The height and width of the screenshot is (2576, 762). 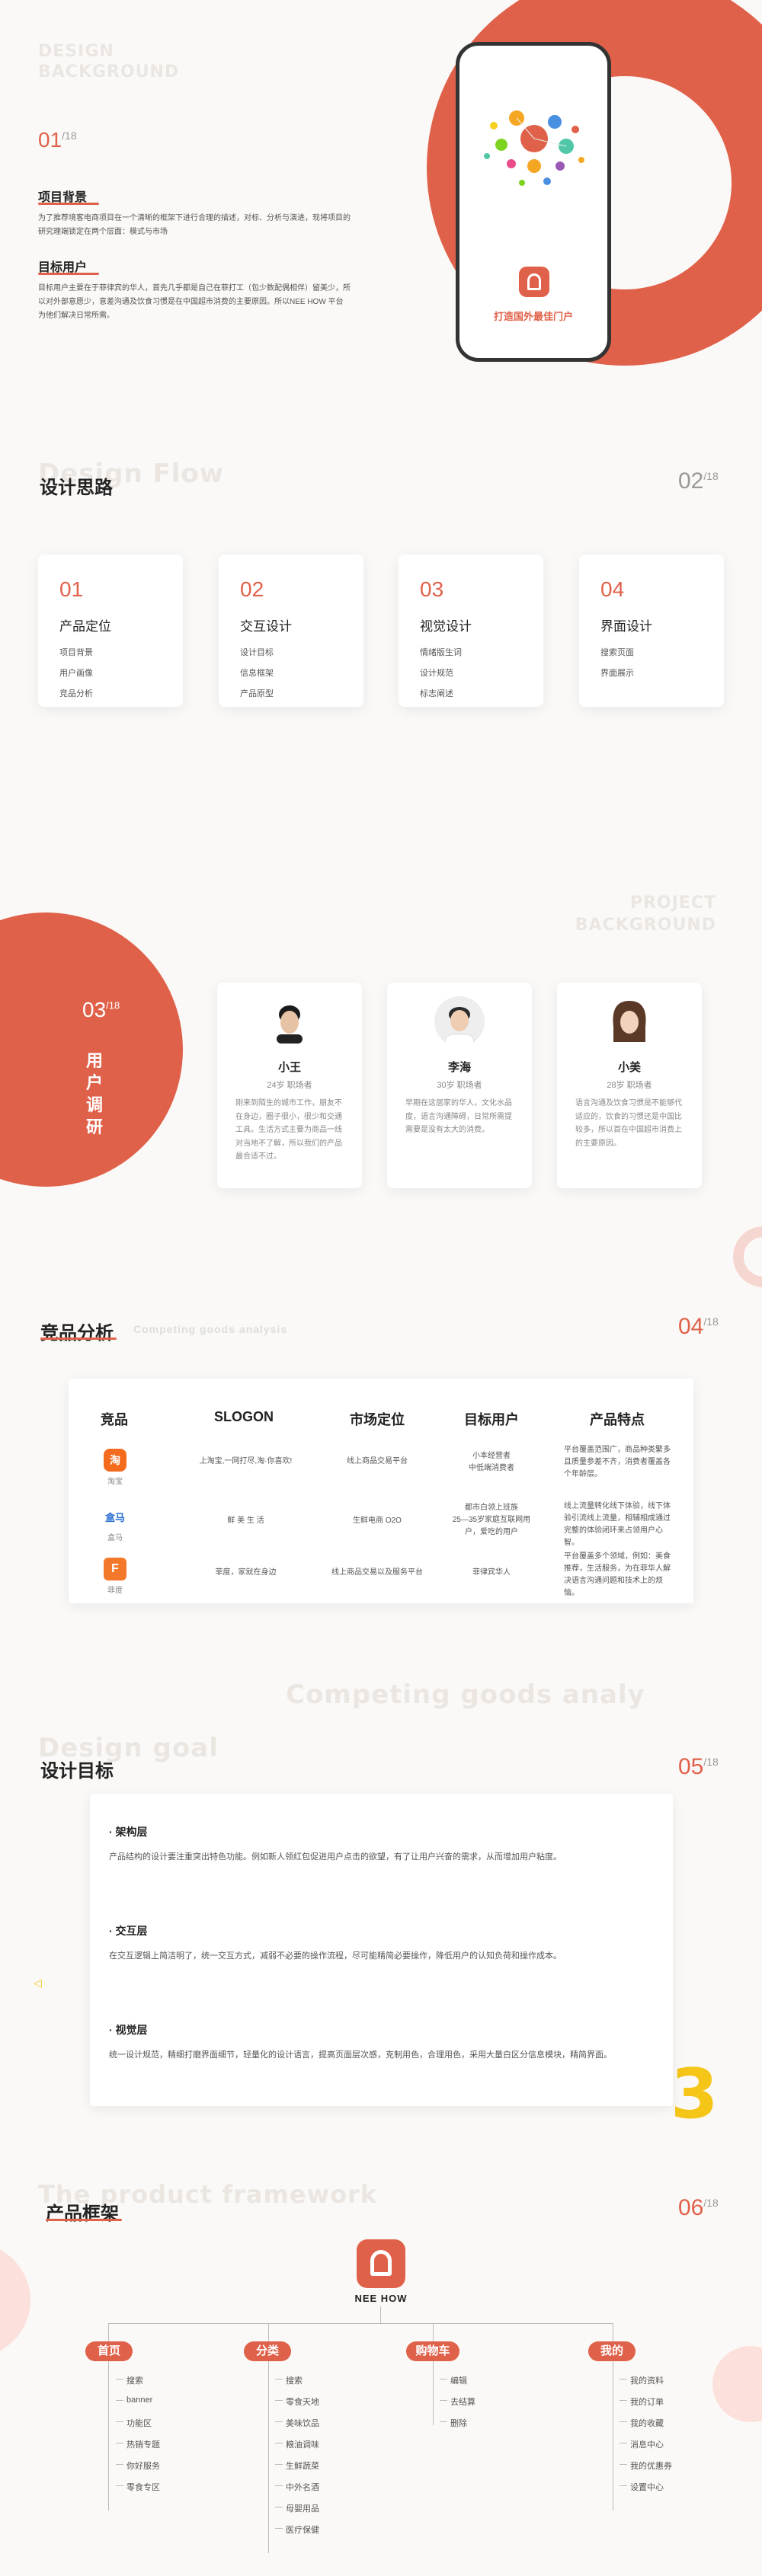 What do you see at coordinates (128, 1832) in the screenshot?
I see `goal-heading: · 架构层` at bounding box center [128, 1832].